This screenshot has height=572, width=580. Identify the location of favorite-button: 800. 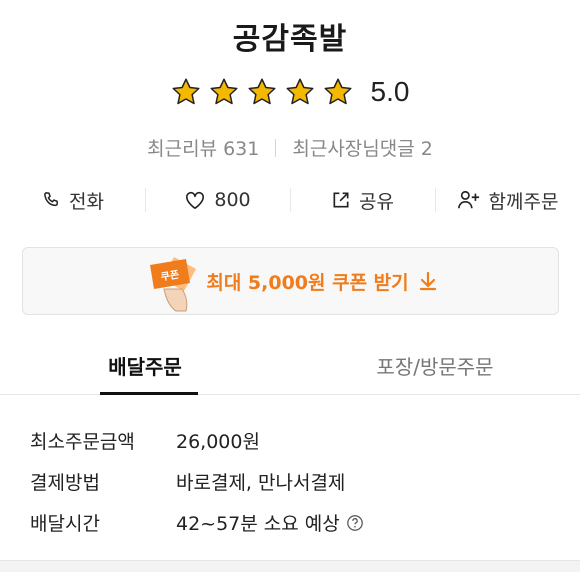
(217, 200).